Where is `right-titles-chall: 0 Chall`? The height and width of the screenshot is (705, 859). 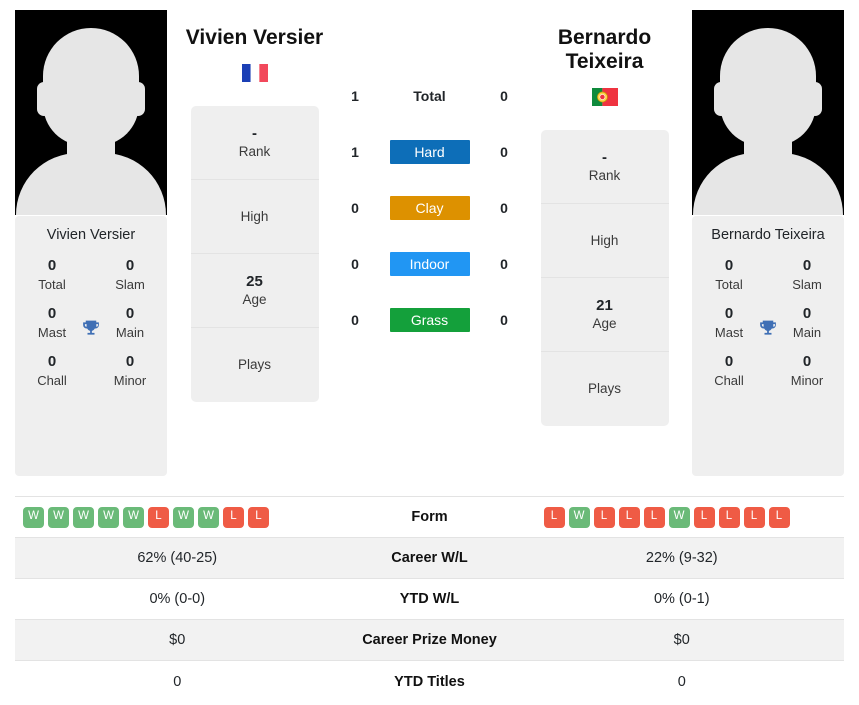
right-titles-chall: 0 Chall is located at coordinates (729, 371).